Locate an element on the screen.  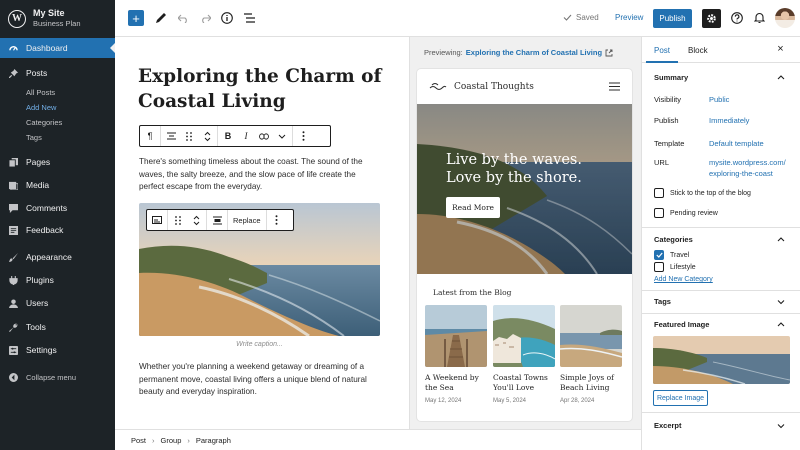
menu-label-settings: Settings is located at coordinates (41, 350).